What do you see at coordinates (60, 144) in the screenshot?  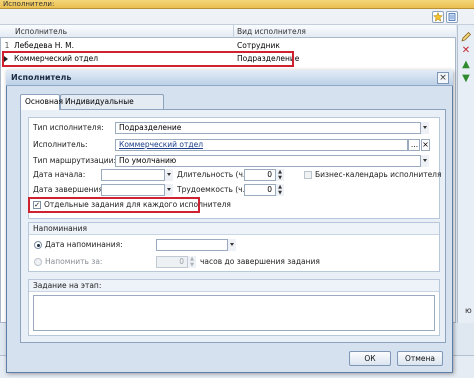 I see `performer-label: Исполнитель:` at bounding box center [60, 144].